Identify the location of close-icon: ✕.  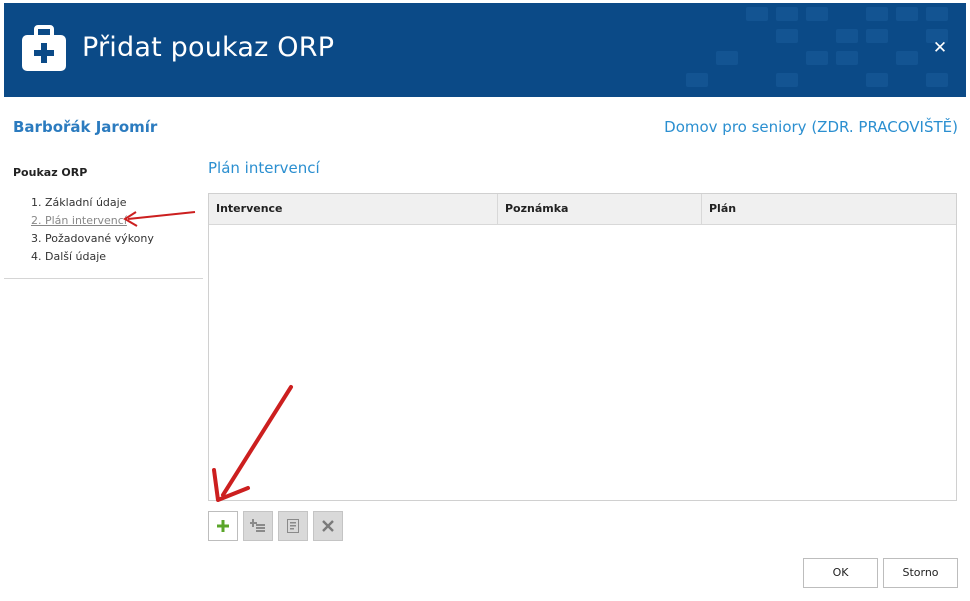
(940, 48).